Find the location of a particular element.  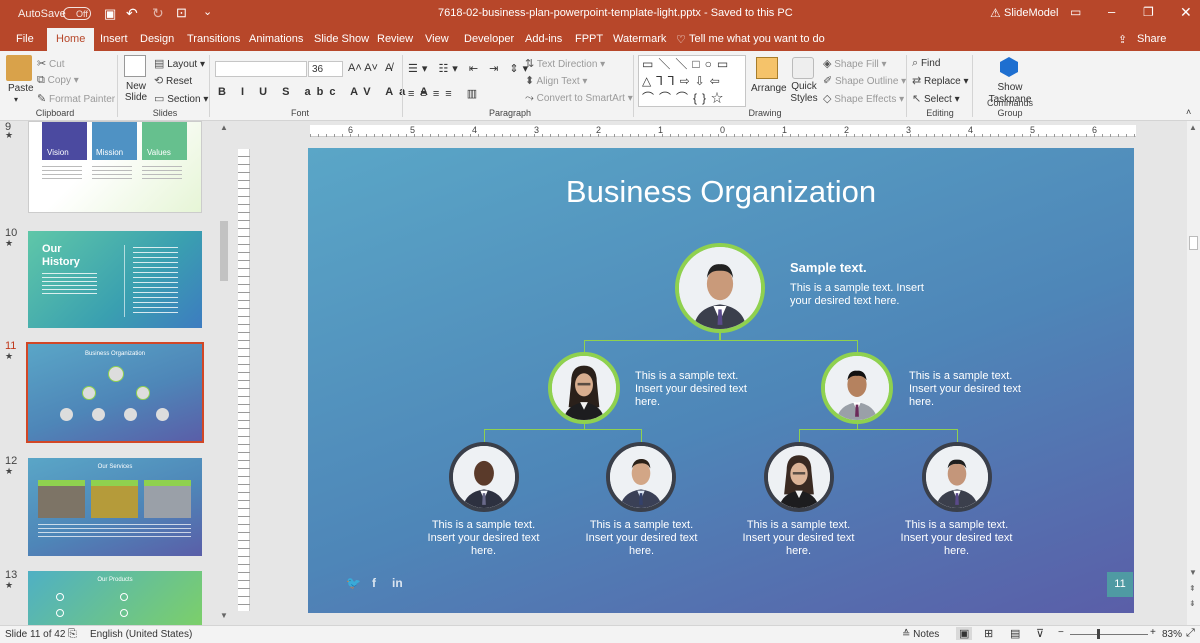

account-name: SlideModel is located at coordinates (1031, 13).